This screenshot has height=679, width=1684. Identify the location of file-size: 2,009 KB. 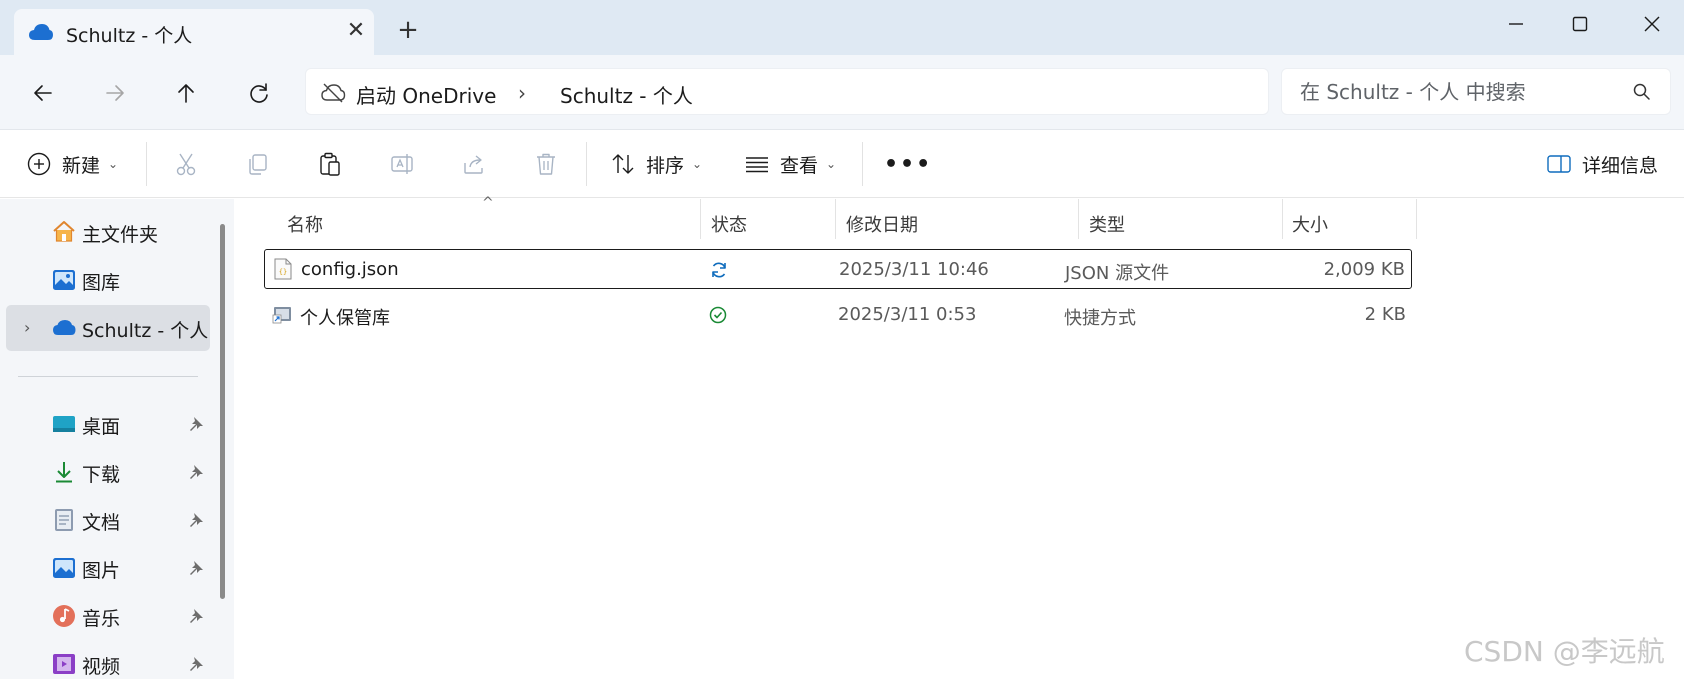
(1364, 269).